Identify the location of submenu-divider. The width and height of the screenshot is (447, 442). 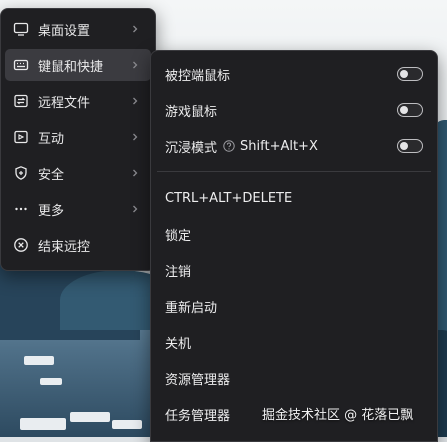
(294, 171).